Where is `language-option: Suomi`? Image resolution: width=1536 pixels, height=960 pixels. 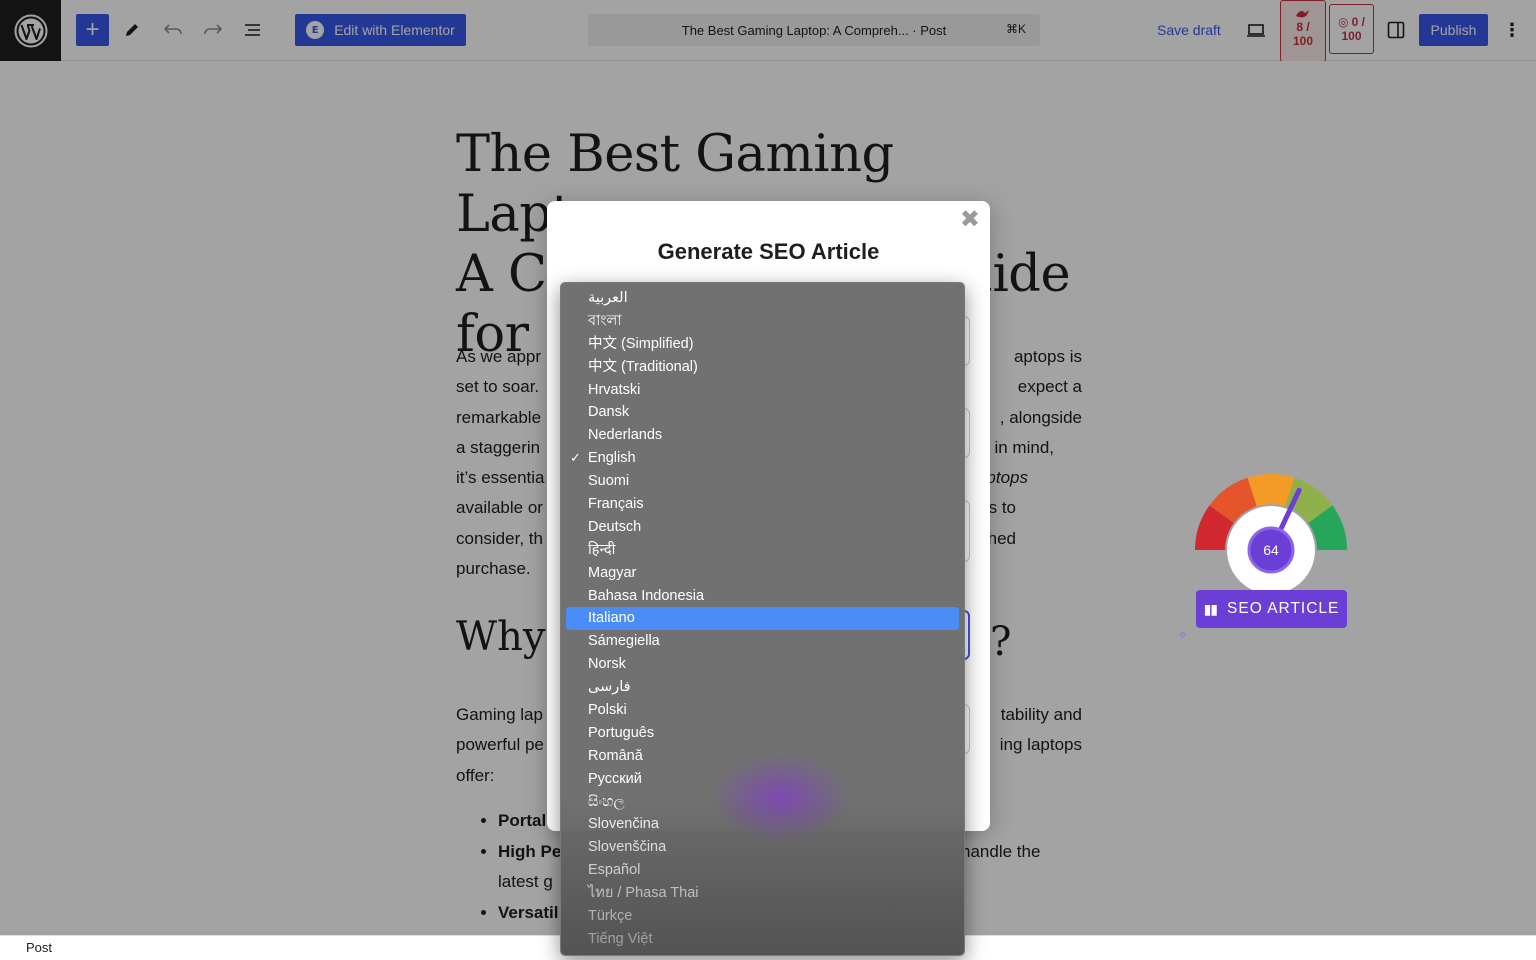
language-option: Suomi is located at coordinates (762, 481).